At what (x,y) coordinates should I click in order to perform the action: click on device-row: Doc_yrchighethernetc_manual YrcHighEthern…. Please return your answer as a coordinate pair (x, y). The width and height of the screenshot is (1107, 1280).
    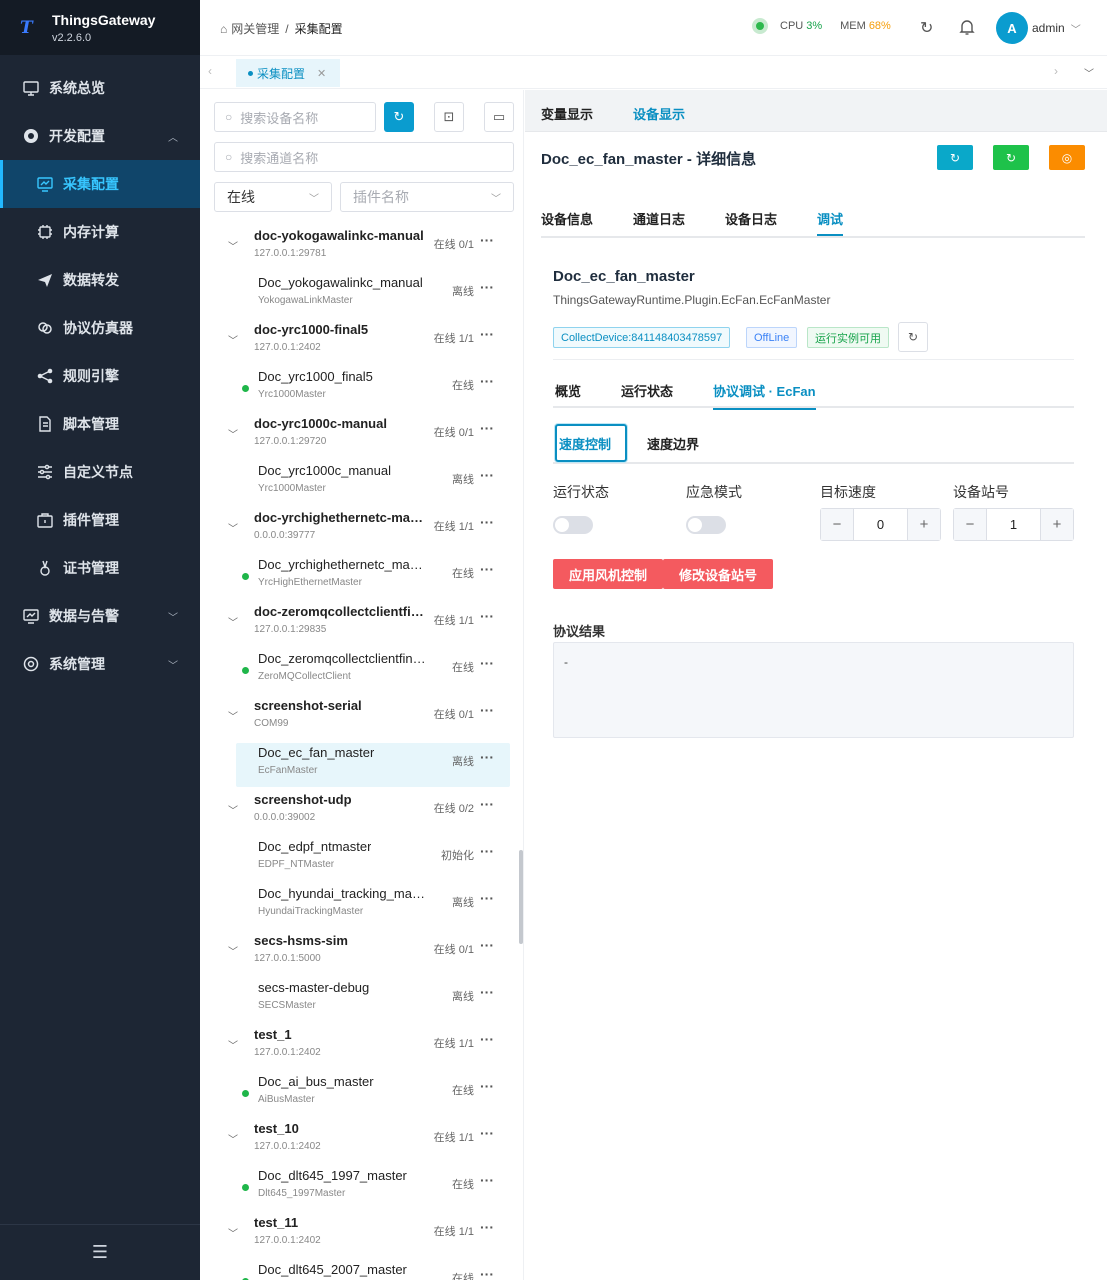
    Looking at the image, I should click on (362, 577).